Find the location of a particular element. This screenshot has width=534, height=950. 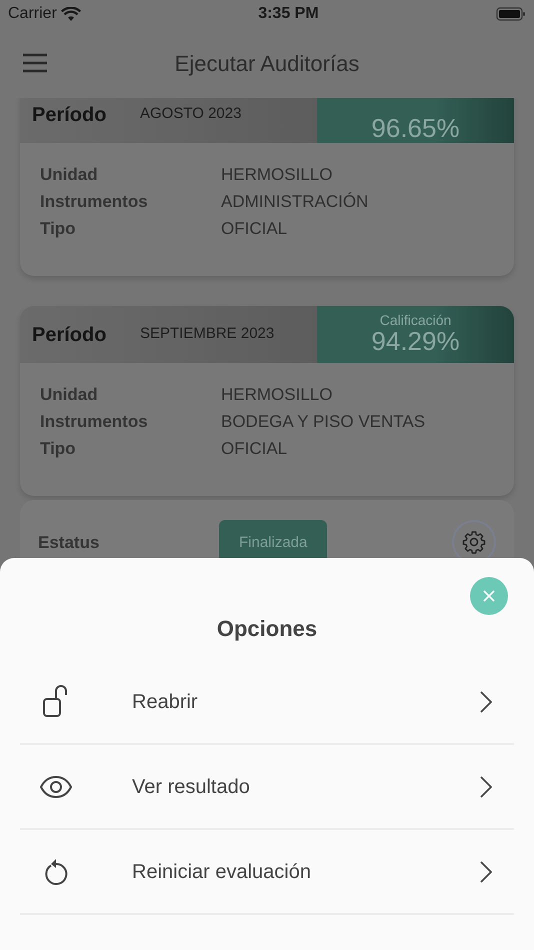

option-row: Reiniciar evaluación is located at coordinates (267, 873).